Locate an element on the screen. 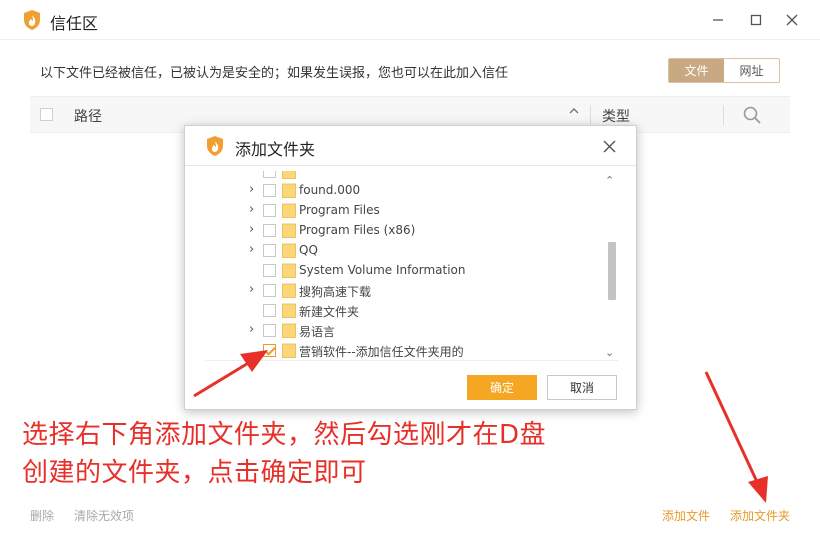 Image resolution: width=820 pixels, height=540 pixels. select-all-checkbox is located at coordinates (46, 114).